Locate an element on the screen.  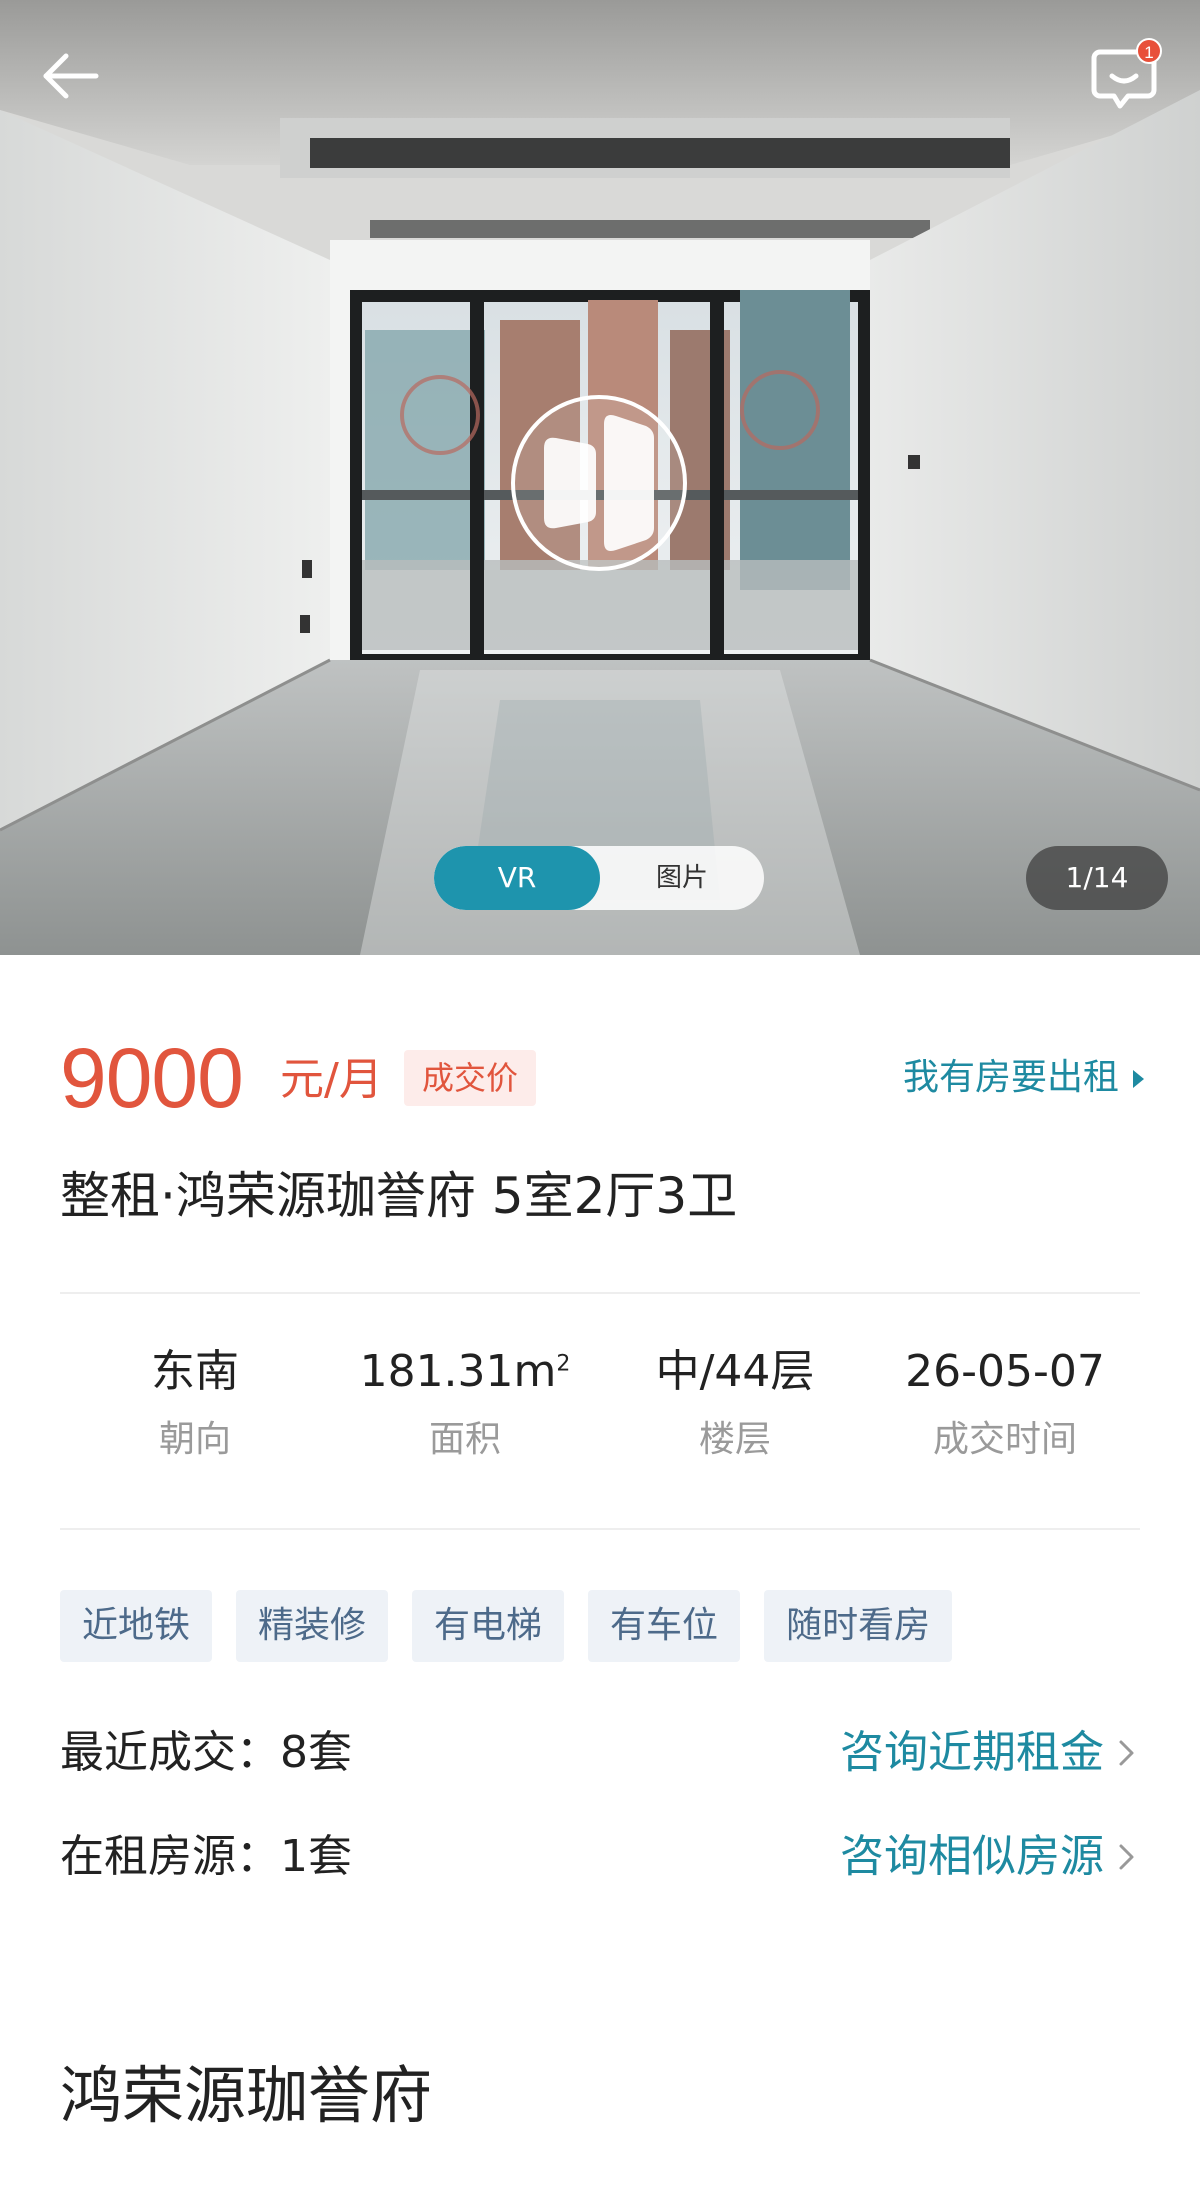
feature-tag: 随时看房 is located at coordinates (858, 1626).